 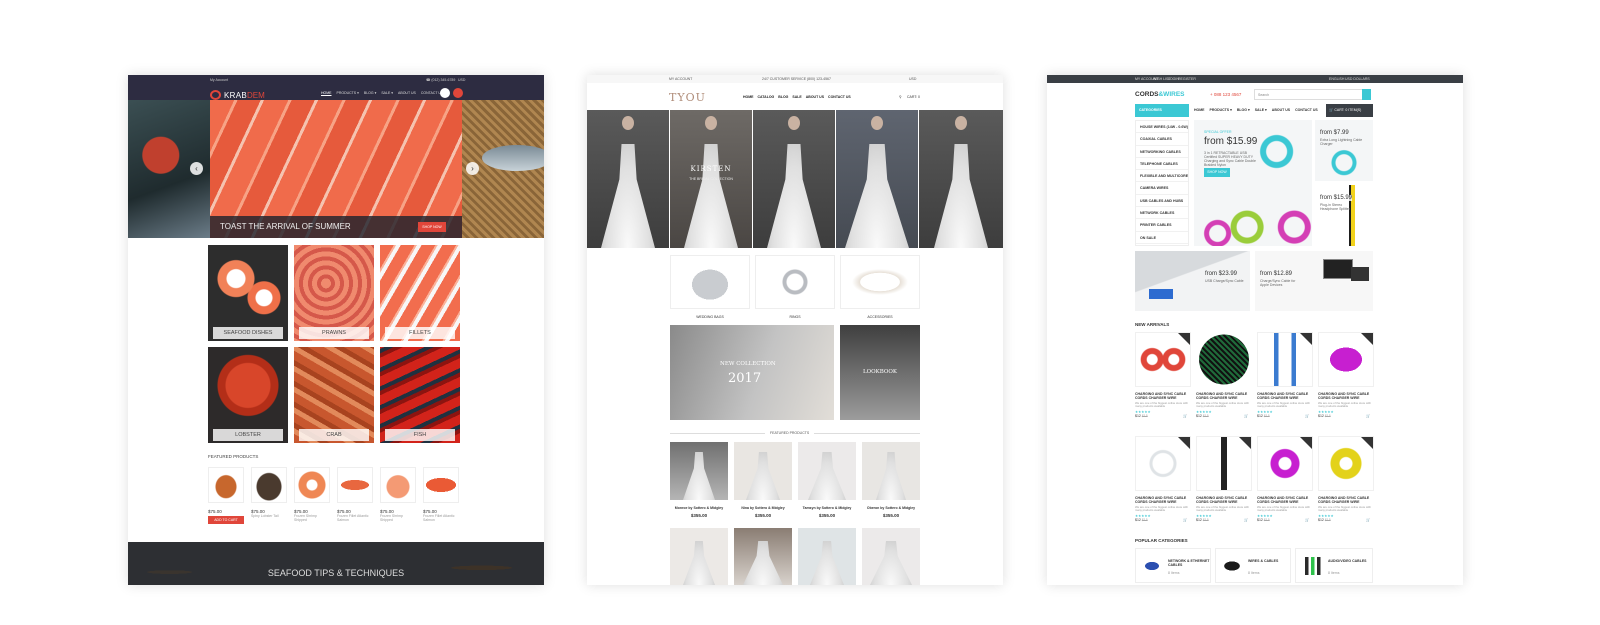 I want to click on category-item: USB CABLES AND HUBS, so click(x=1162, y=201).